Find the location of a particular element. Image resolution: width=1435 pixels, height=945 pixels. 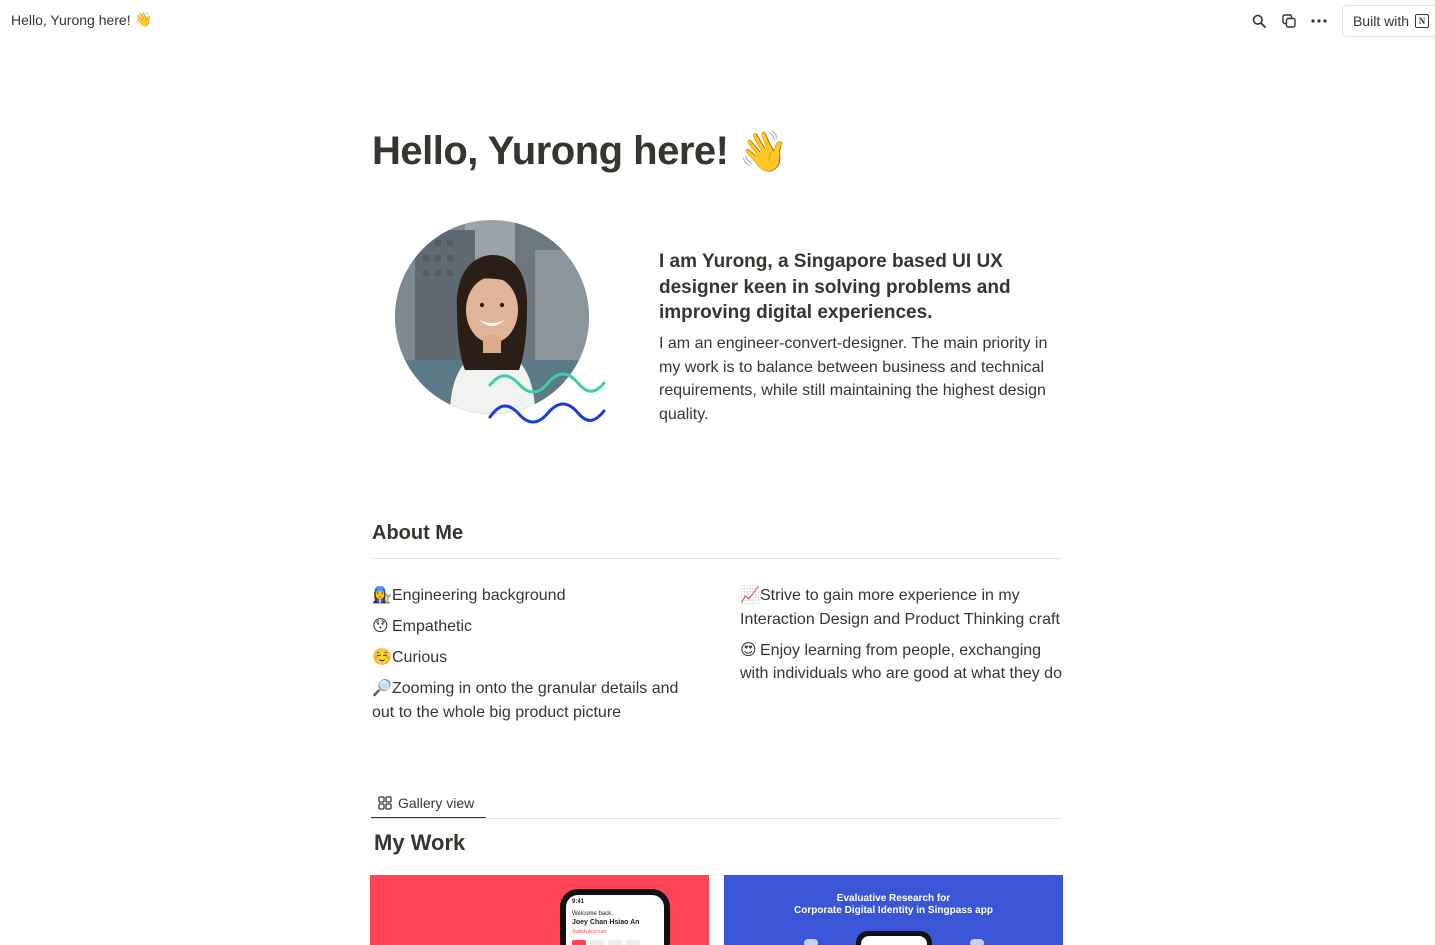

notion-logo-icon: N is located at coordinates (1422, 21).